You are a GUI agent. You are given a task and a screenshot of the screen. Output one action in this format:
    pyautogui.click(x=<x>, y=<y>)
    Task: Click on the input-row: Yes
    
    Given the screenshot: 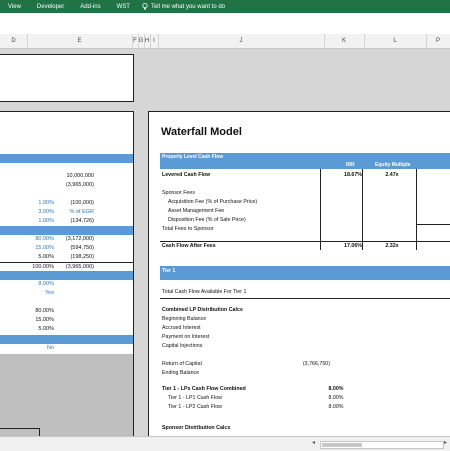 What is the action you would take?
    pyautogui.click(x=66, y=293)
    